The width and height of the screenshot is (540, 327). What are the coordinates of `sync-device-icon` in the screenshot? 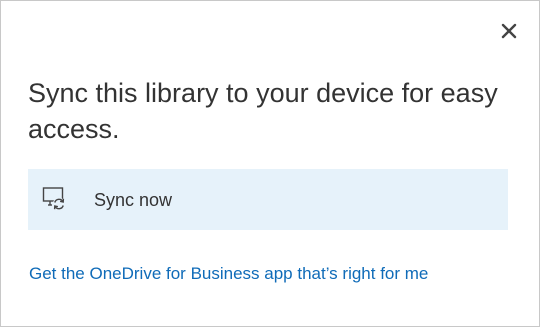 It's located at (54, 199).